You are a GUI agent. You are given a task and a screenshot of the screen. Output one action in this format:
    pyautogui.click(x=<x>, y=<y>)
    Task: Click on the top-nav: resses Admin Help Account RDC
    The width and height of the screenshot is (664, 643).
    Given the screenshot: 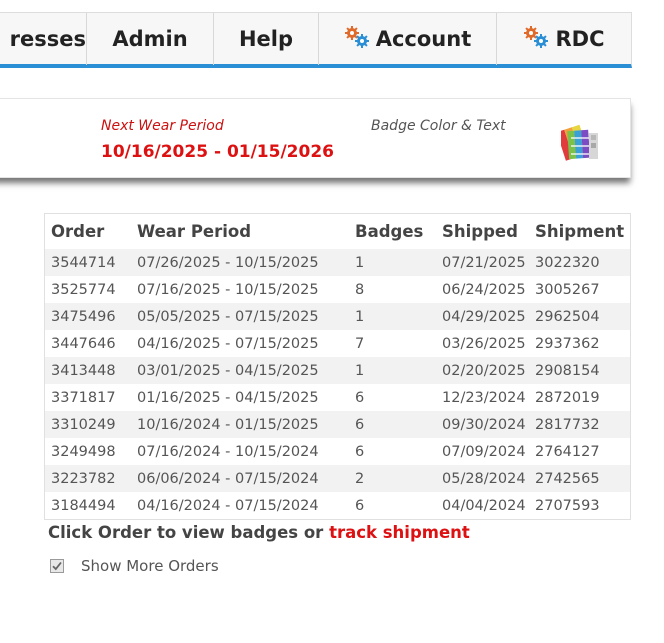 What is the action you would take?
    pyautogui.click(x=316, y=40)
    